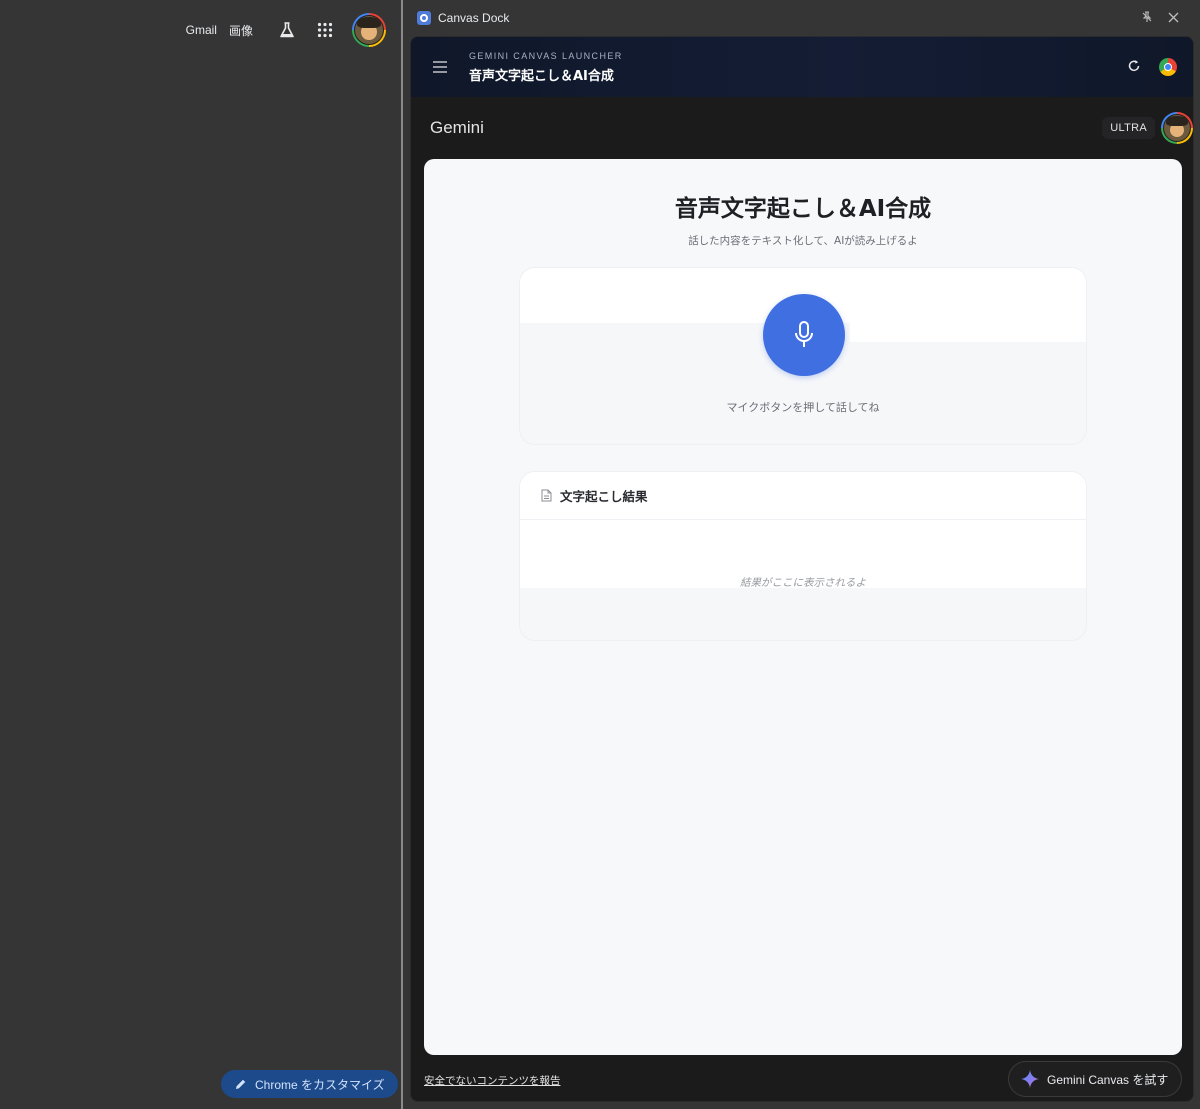  I want to click on result-card: 文字起こし結果 結果がここに表示されるよ, so click(803, 556).